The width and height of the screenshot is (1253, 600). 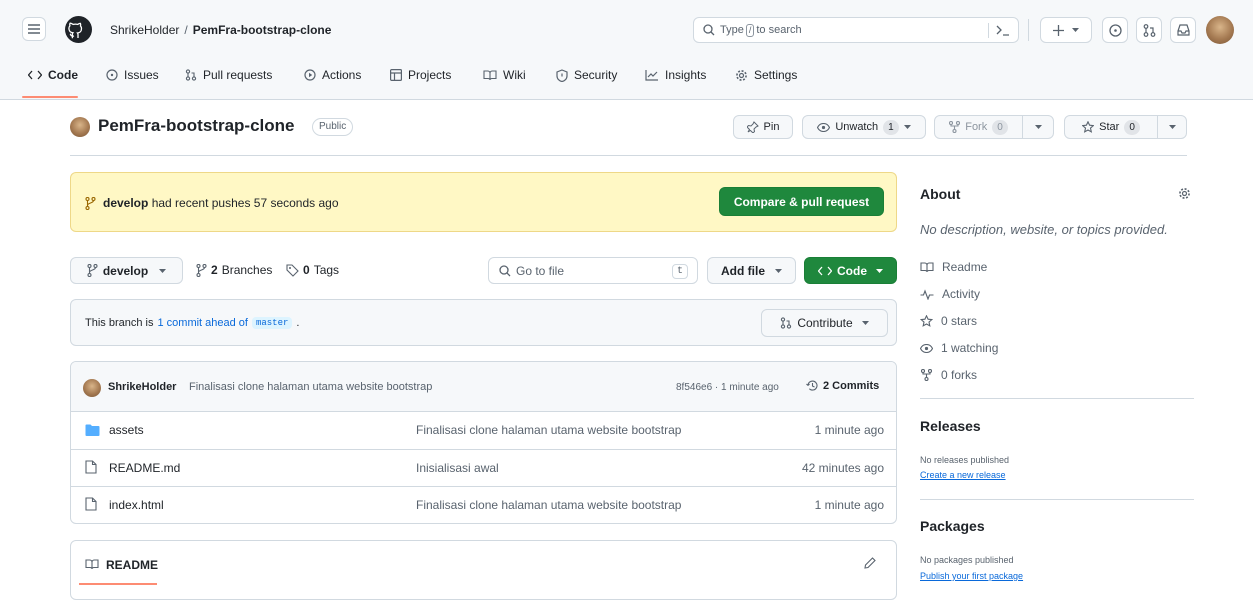 I want to click on book-icon, so click(x=490, y=75).